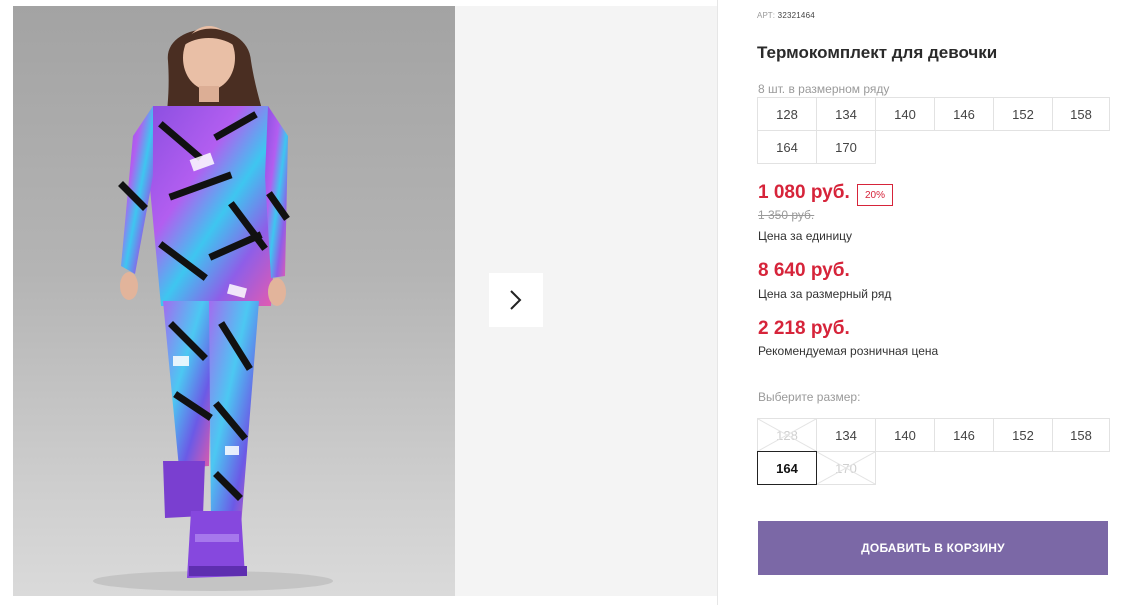 This screenshot has height=605, width=1124. Describe the element at coordinates (717, 302) in the screenshot. I see `column-divider` at that location.